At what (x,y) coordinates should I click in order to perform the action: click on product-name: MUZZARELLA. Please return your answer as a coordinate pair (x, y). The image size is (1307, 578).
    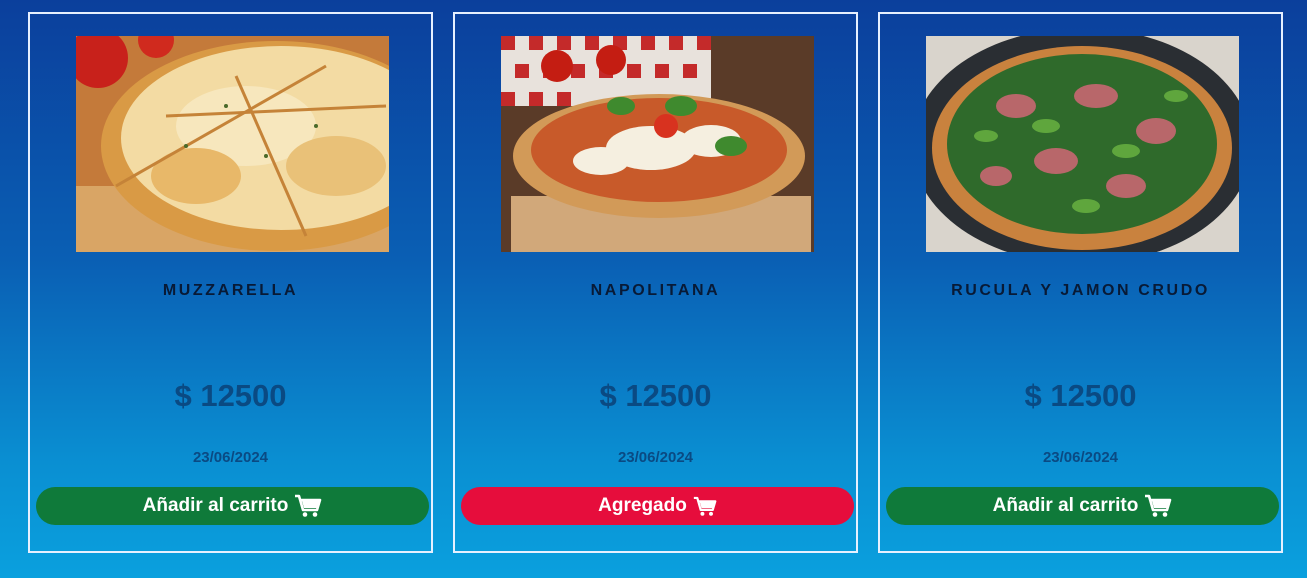
    Looking at the image, I should click on (230, 290).